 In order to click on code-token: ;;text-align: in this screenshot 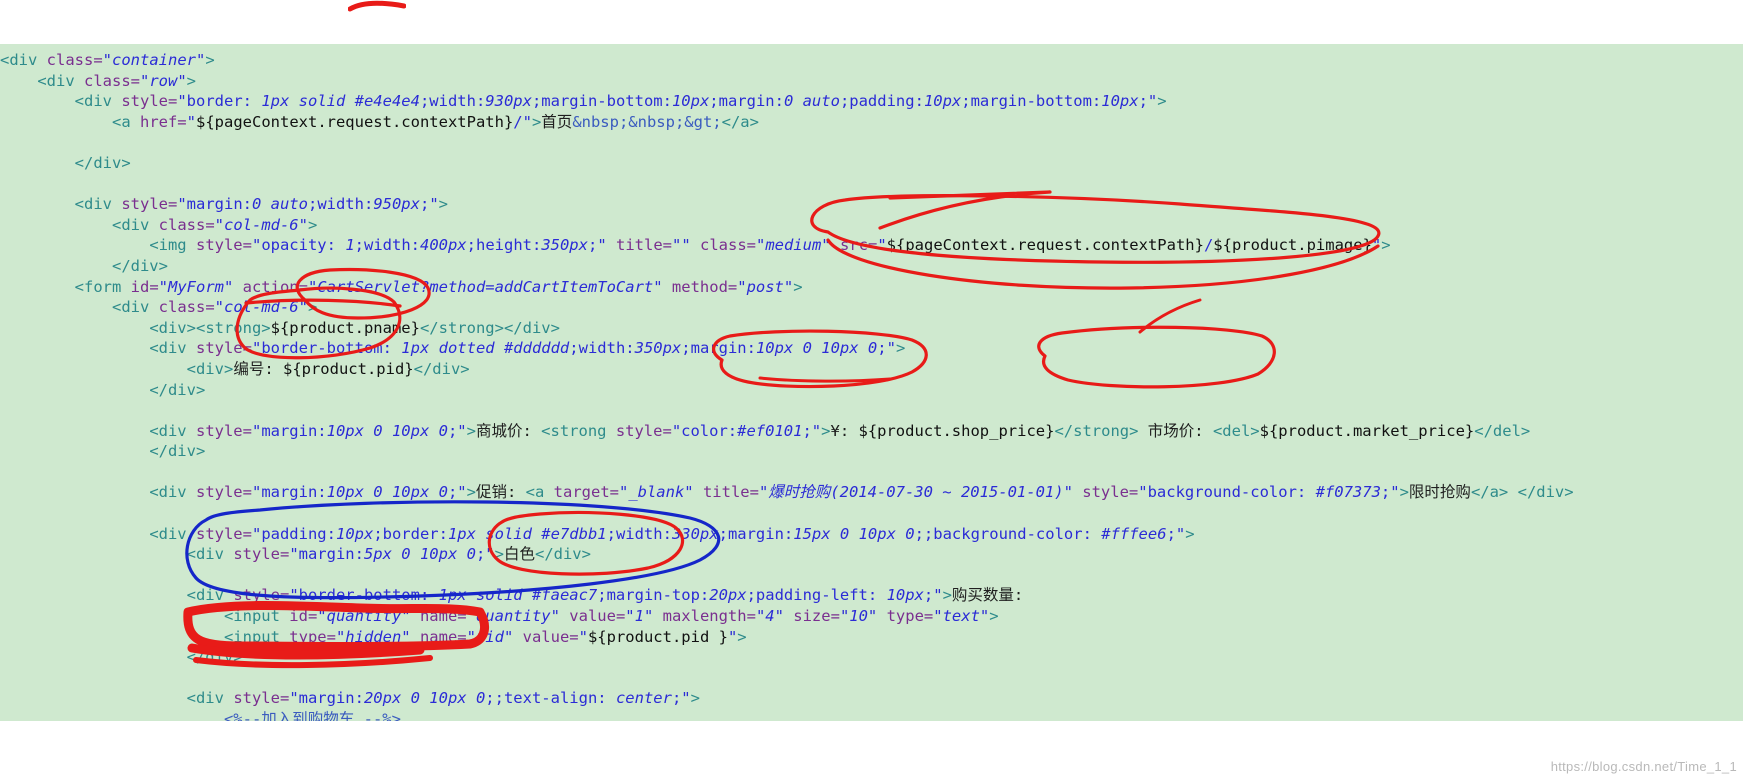, I will do `click(550, 698)`.